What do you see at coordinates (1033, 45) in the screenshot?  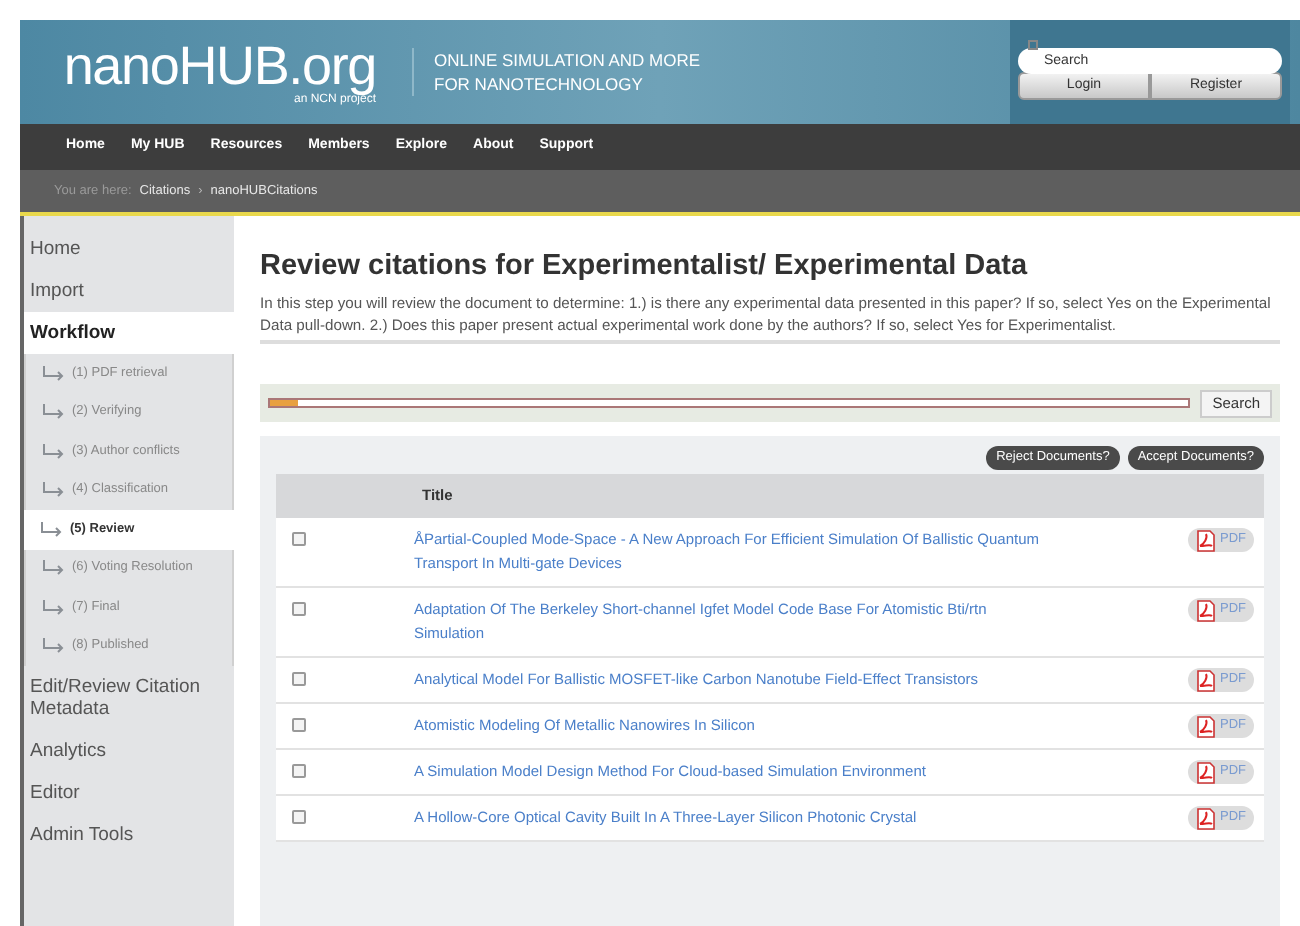 I see `search-icon` at bounding box center [1033, 45].